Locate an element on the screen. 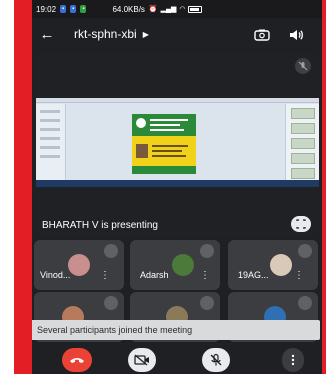 The image size is (333, 374). mic-toggle-button is located at coordinates (216, 360).